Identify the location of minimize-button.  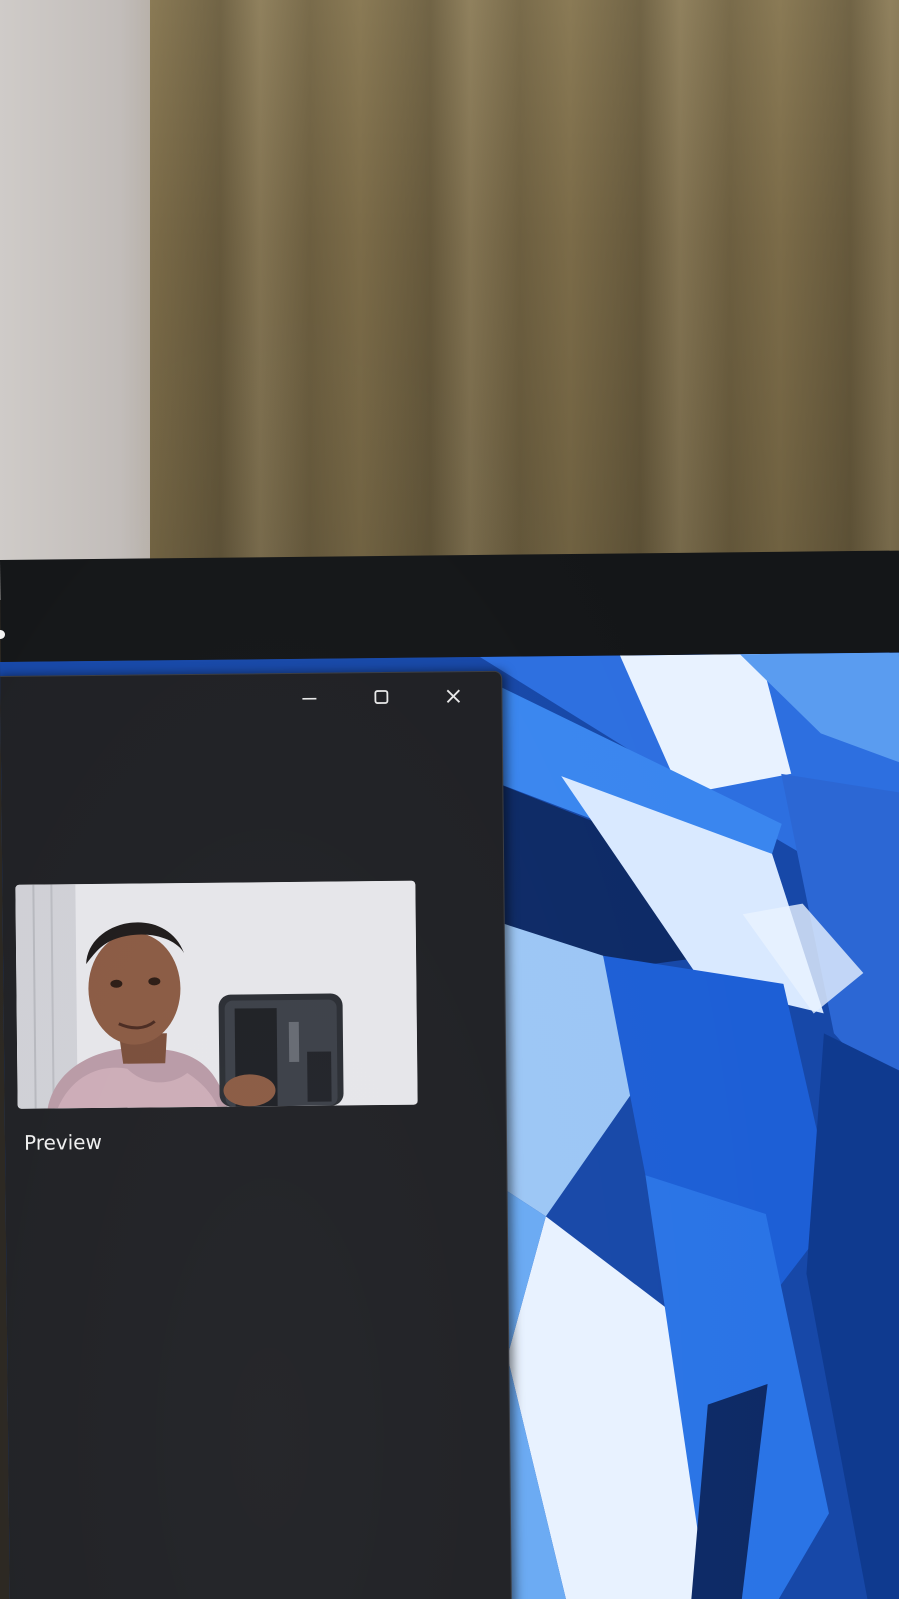
(309, 697).